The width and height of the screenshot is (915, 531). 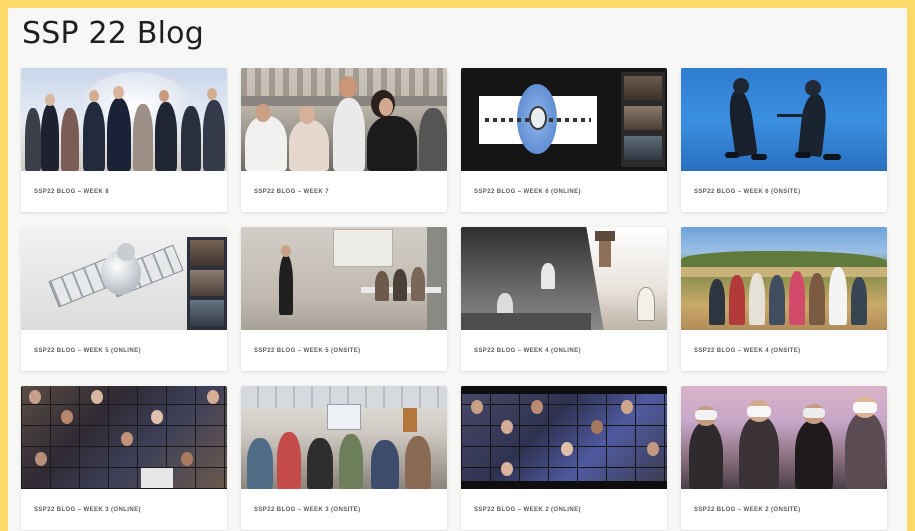 I want to click on post-card: SSP22 BLOG – WEEK 3 (ONSITE), so click(x=344, y=458).